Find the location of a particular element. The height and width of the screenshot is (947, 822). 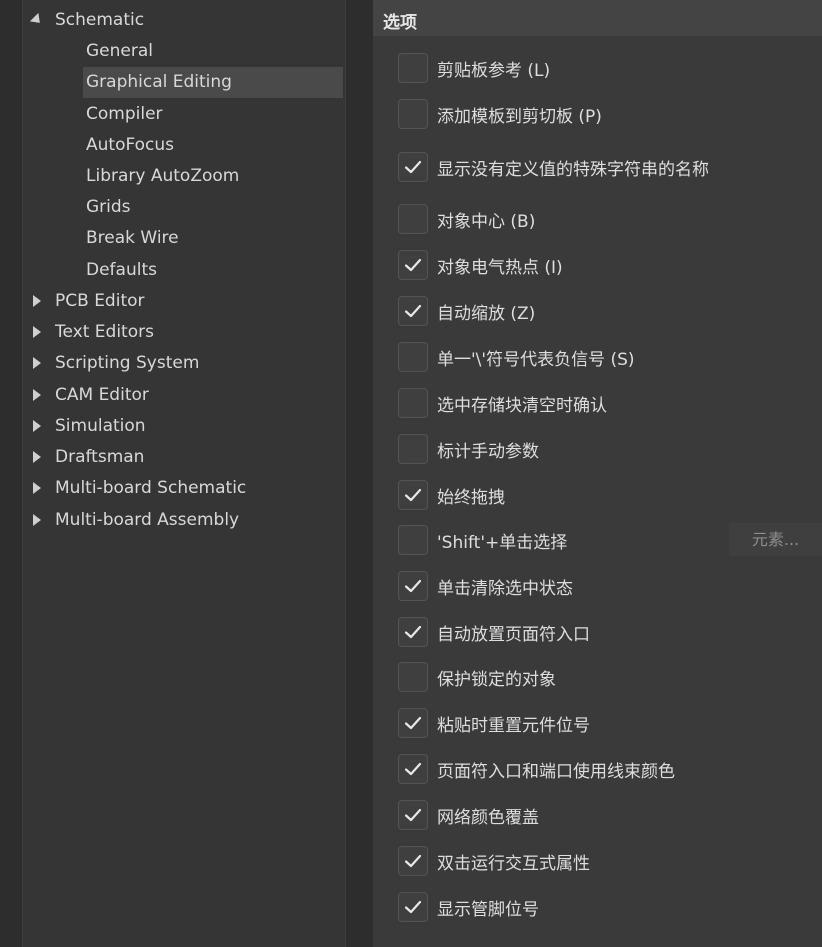

option-row: 单击清除选中状态 is located at coordinates (485, 586).